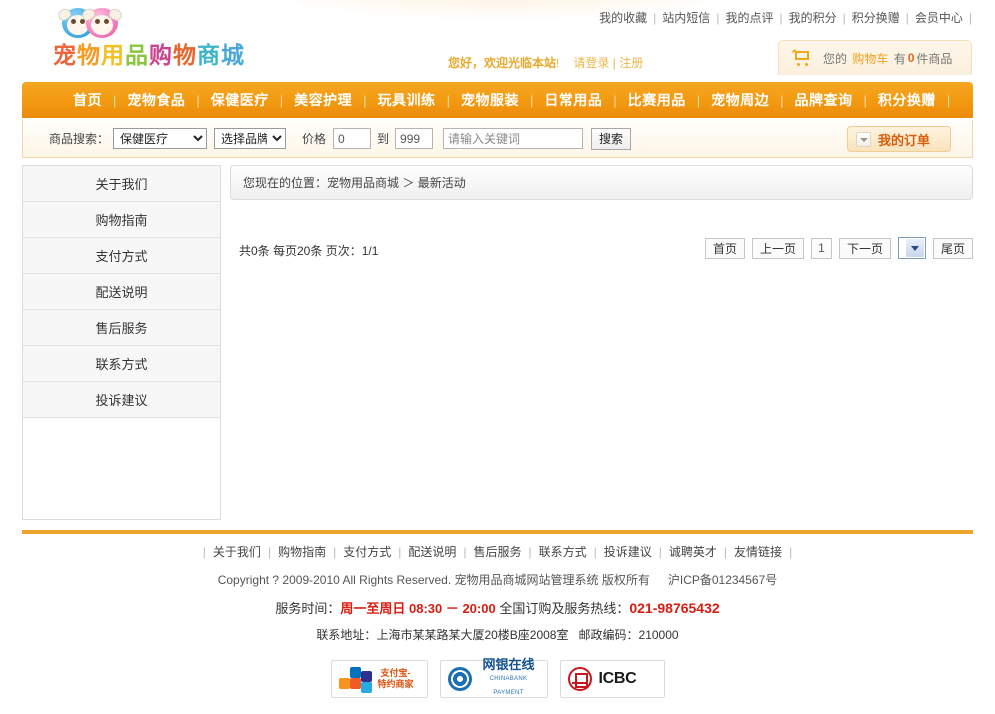 The height and width of the screenshot is (714, 995). I want to click on icbc-logo: ICBC, so click(612, 679).